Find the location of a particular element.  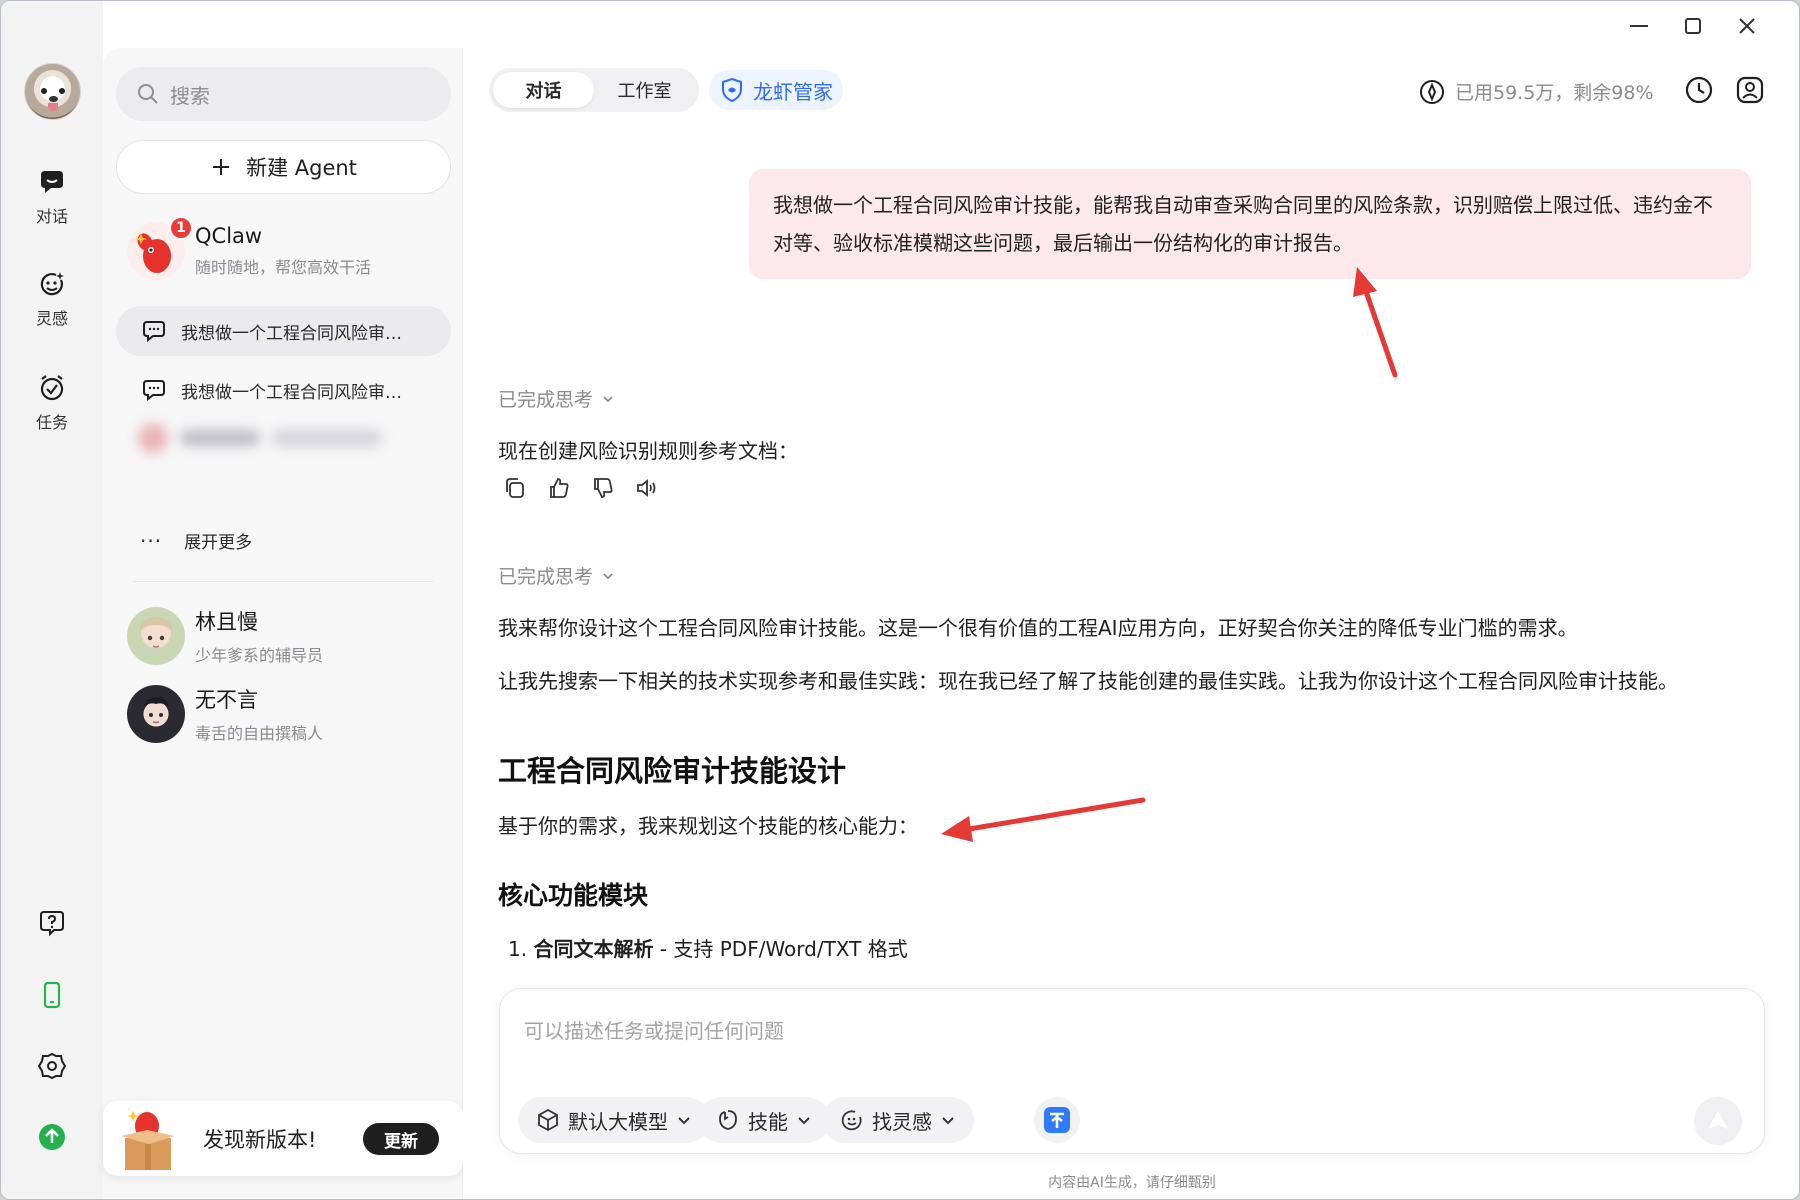

agent-text: QClaw 随时随地，帮您高效干活 is located at coordinates (283, 251).